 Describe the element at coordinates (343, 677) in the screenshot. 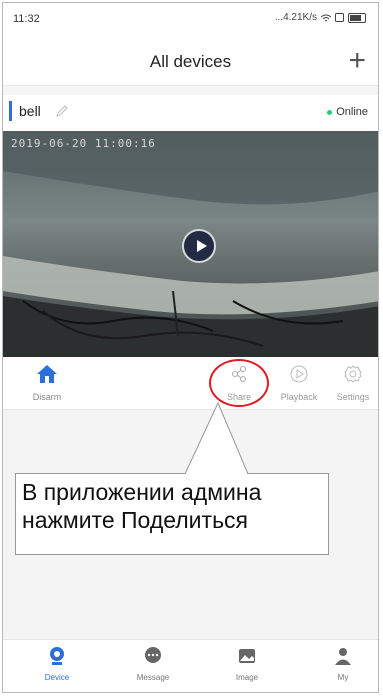

I see `nav-my-label: My` at that location.